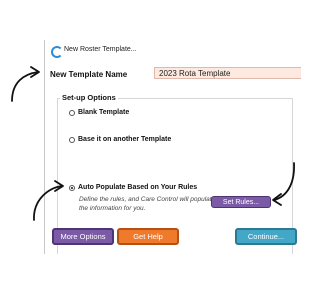 Image resolution: width=320 pixels, height=300 pixels. I want to click on option-auto-populate: Auto Populate Based on Your Rules, so click(133, 187).